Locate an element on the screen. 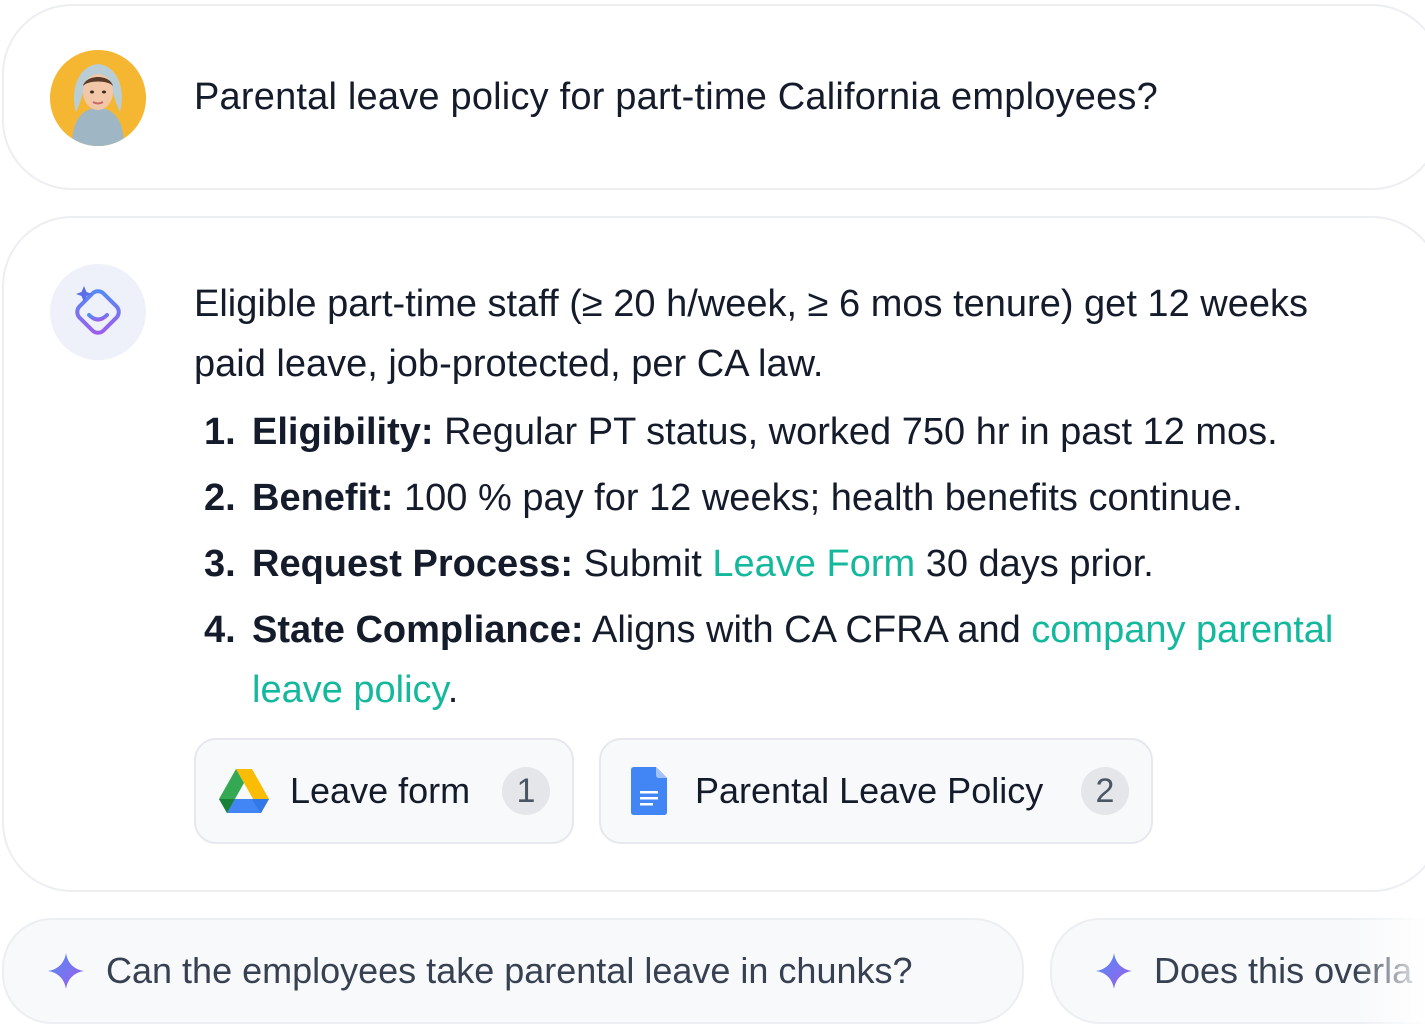  source-chip-label: Parental Leave Policy is located at coordinates (869, 790).